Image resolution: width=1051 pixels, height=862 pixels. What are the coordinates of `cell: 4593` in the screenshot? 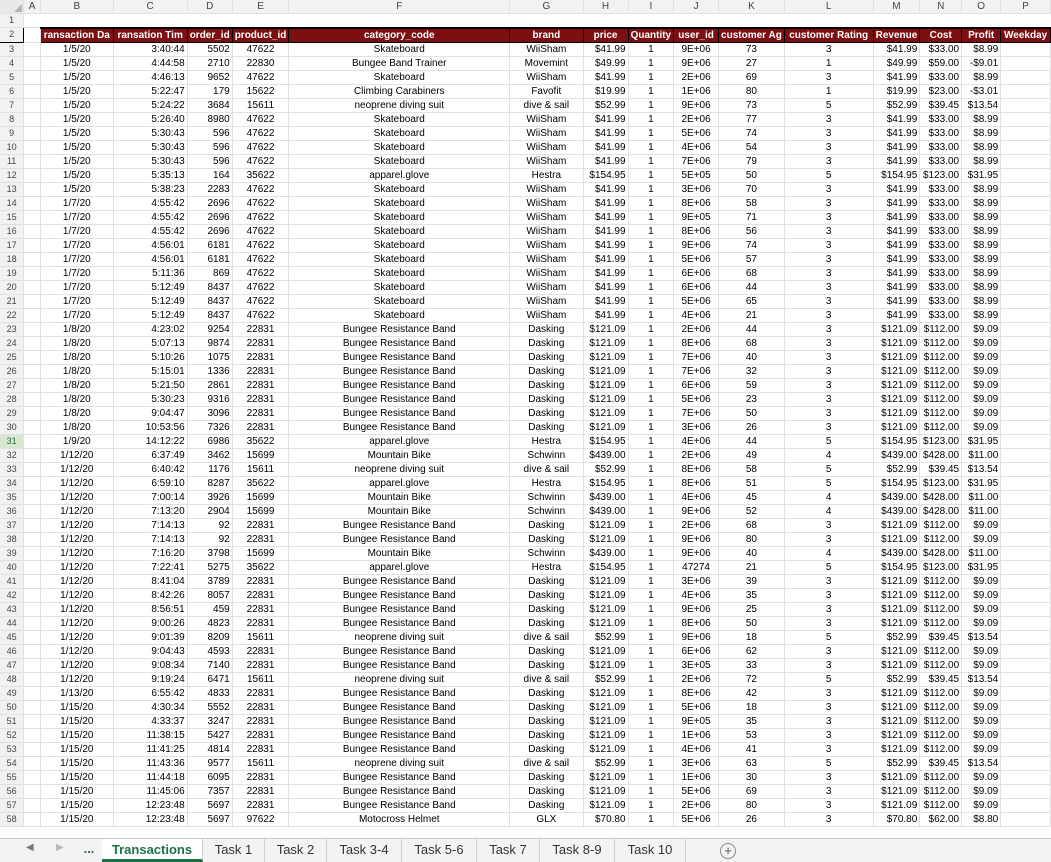 It's located at (210, 651).